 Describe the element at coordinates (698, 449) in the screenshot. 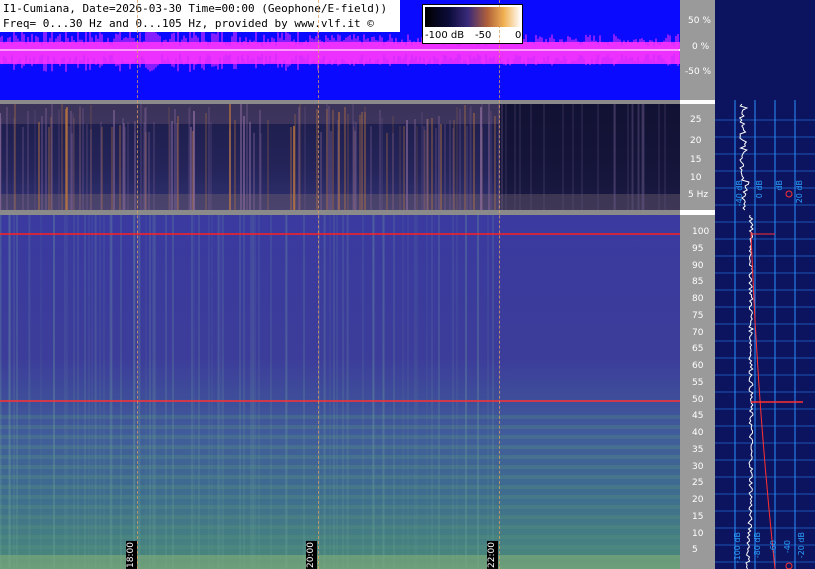

I see `freq-tick: 35` at that location.